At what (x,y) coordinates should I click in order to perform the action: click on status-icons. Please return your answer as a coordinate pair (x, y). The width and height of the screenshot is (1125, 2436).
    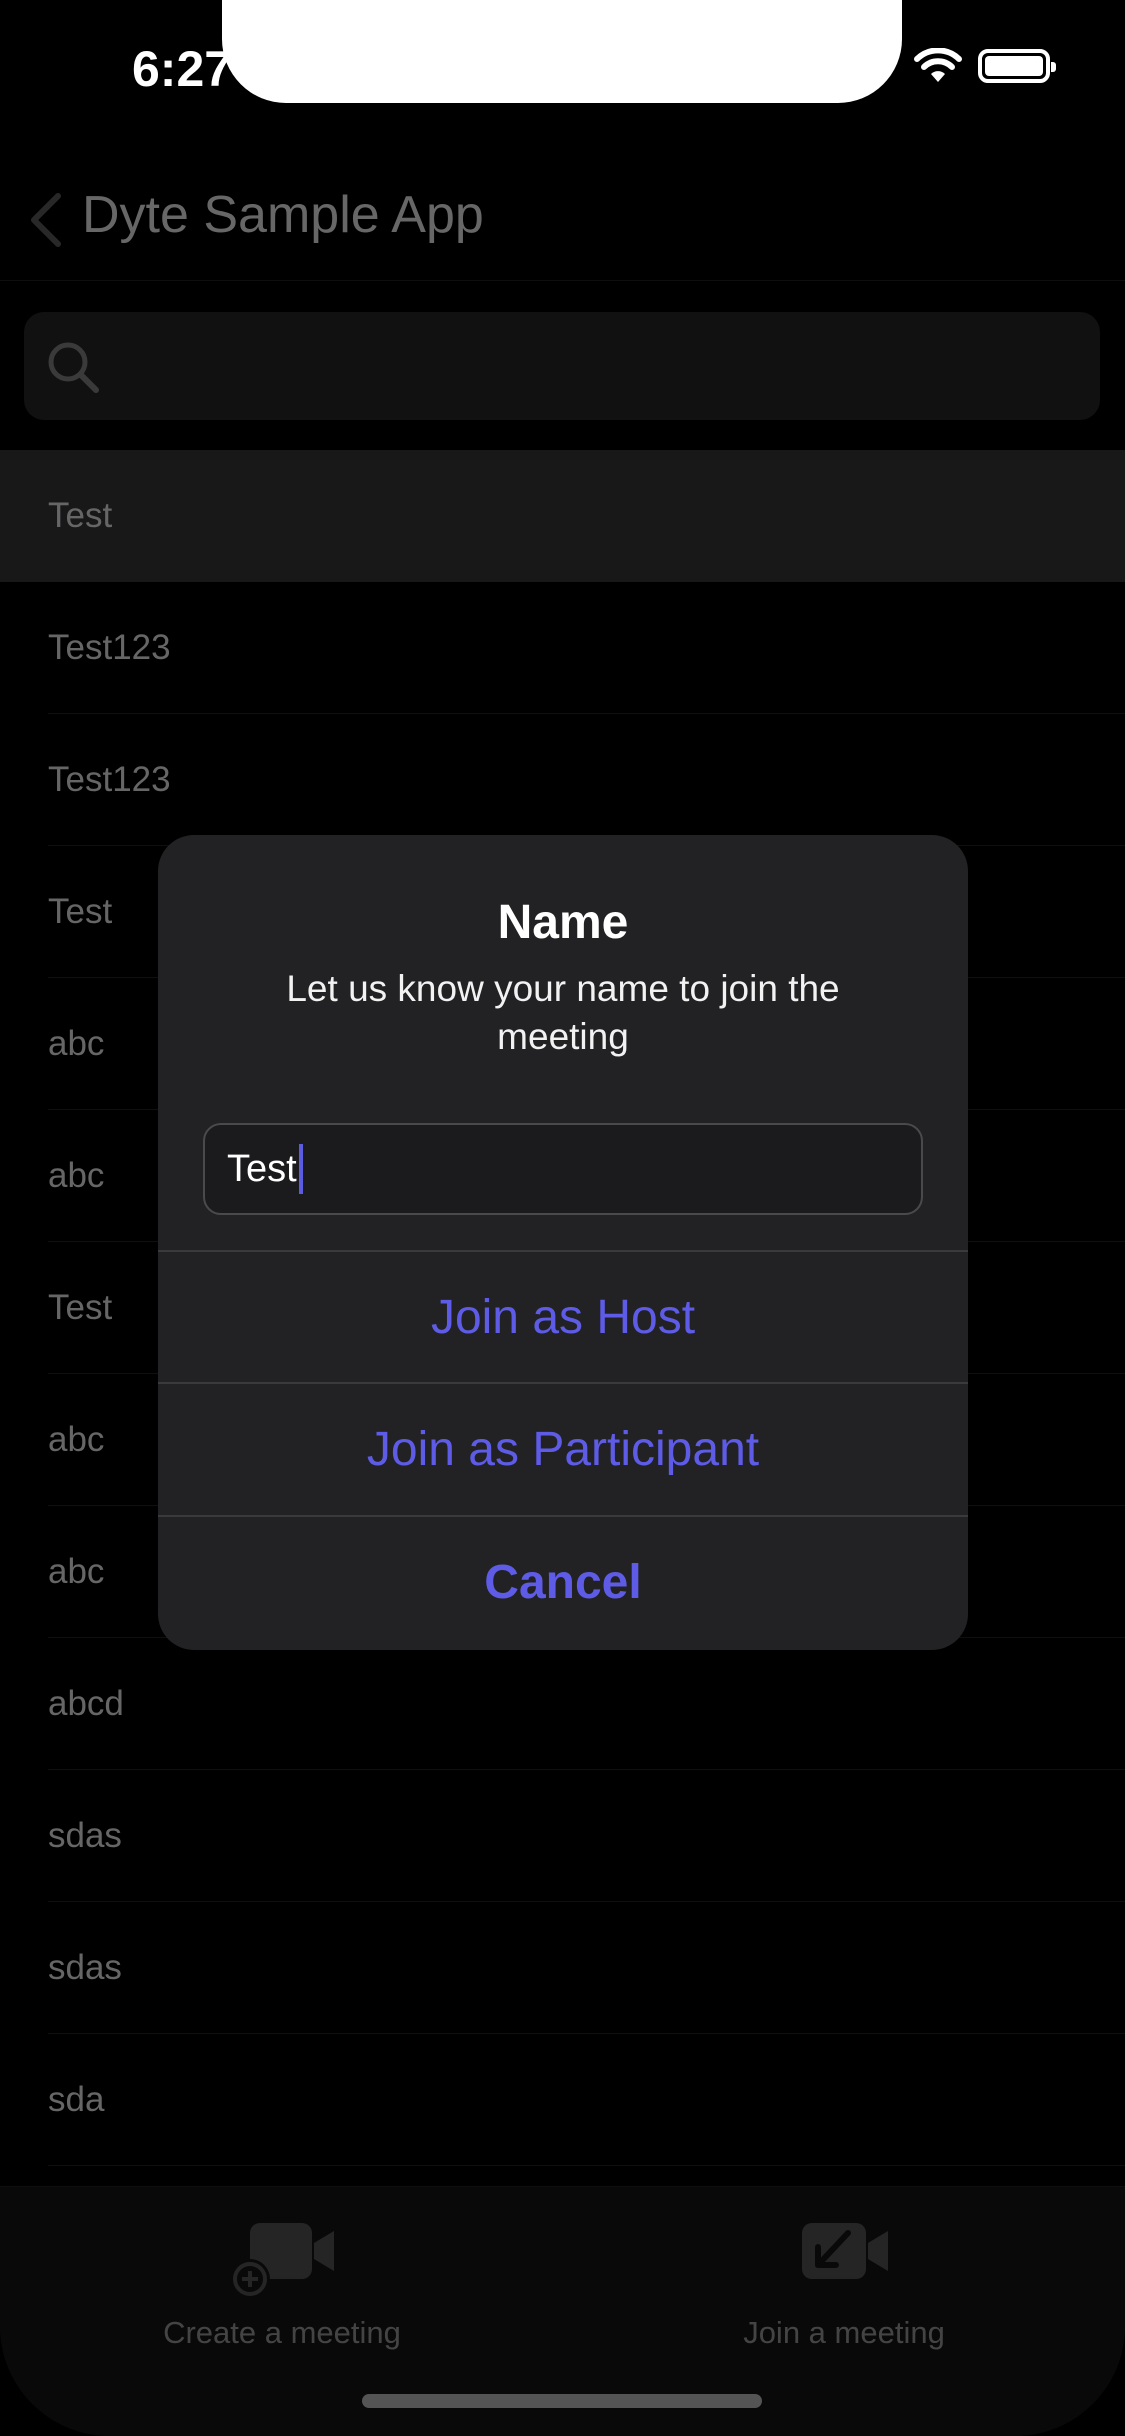
    Looking at the image, I should click on (985, 66).